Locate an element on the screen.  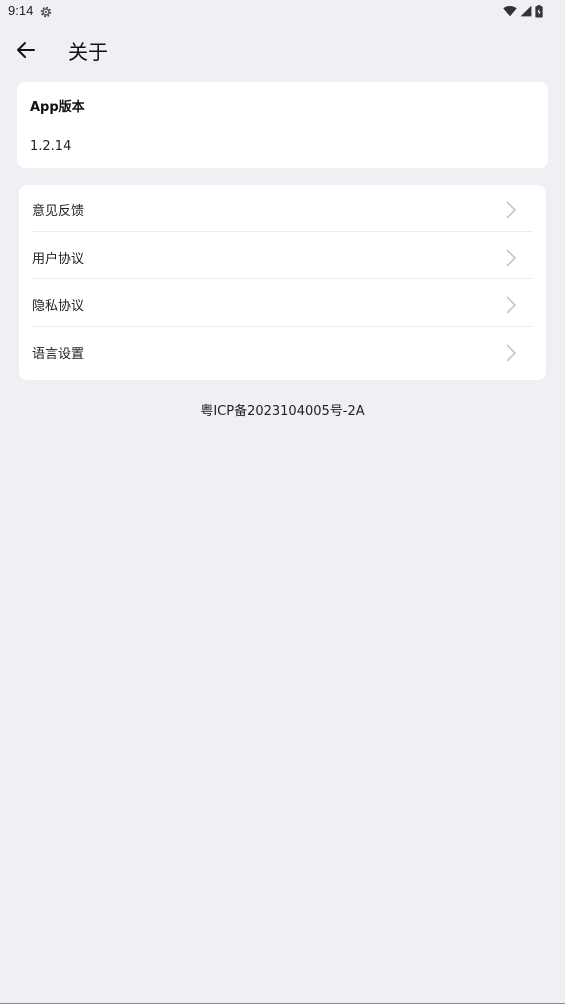
battery-icon is located at coordinates (539, 10).